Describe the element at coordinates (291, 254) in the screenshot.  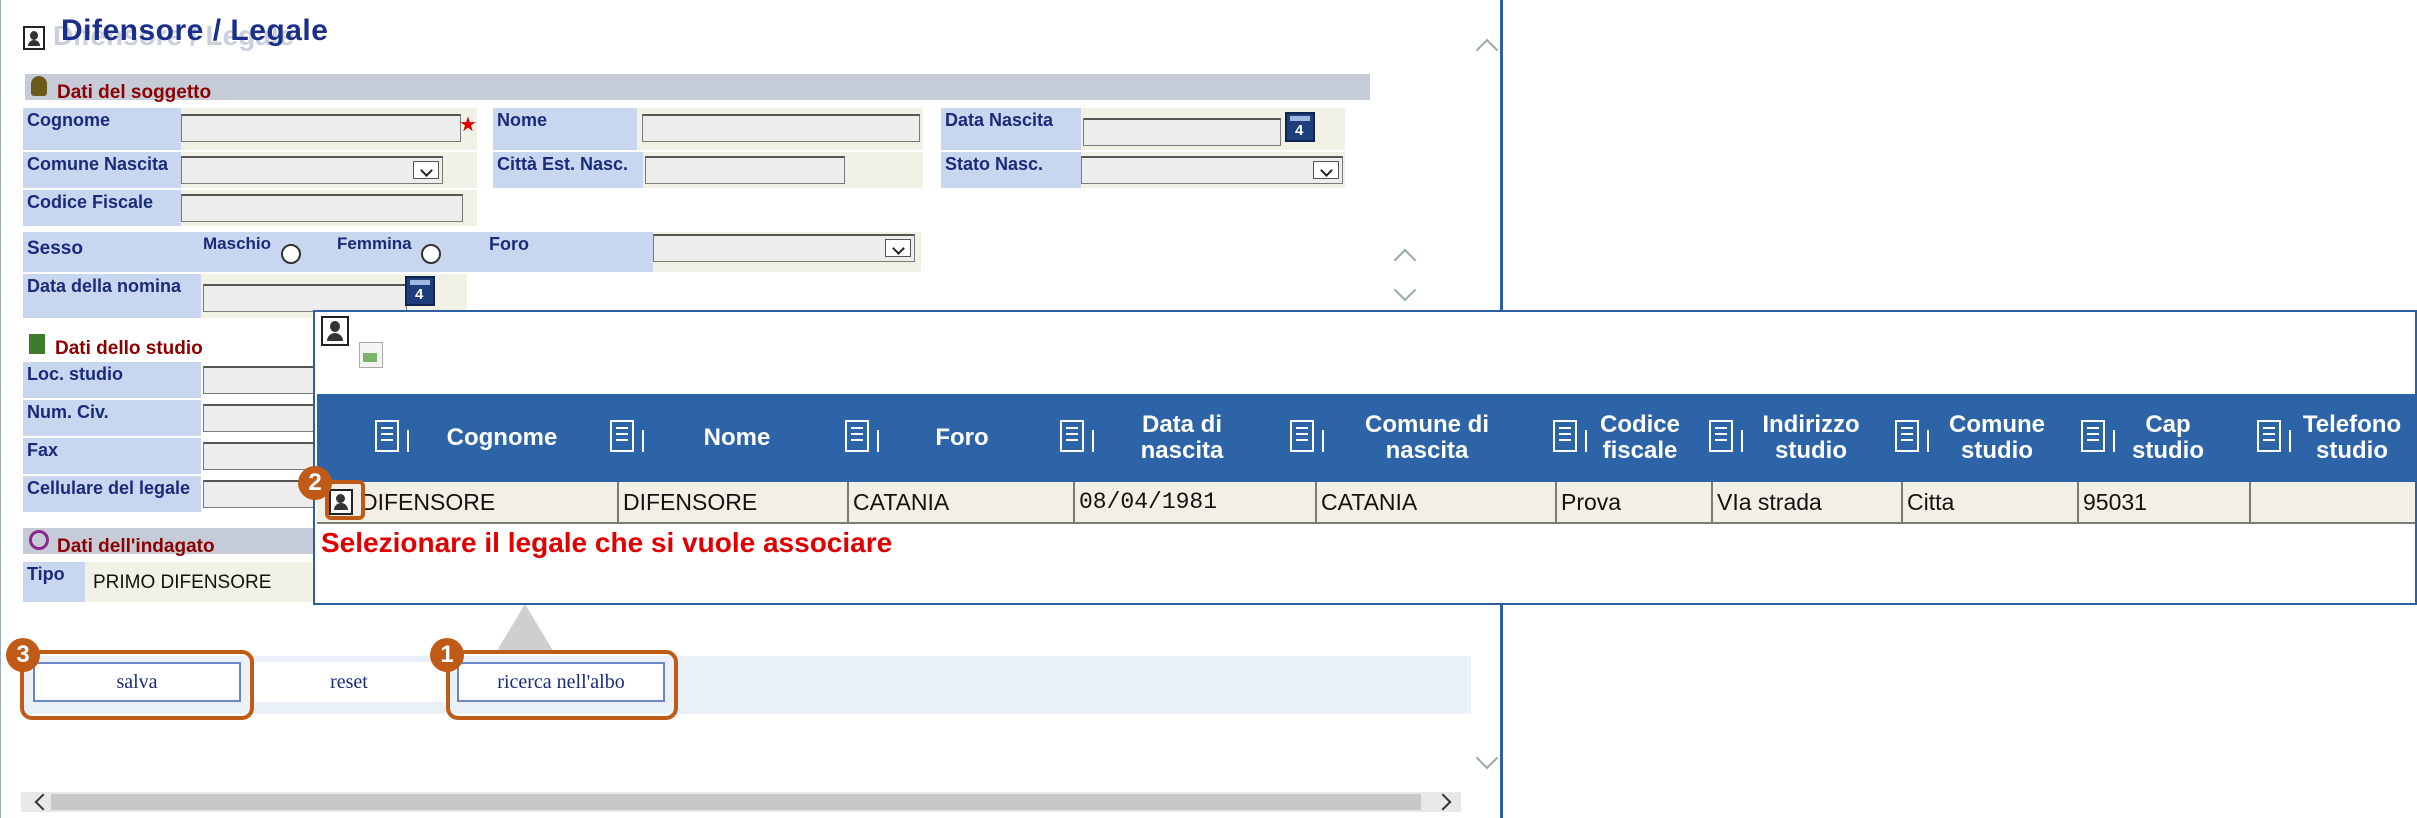
I see `maschio-radio` at that location.